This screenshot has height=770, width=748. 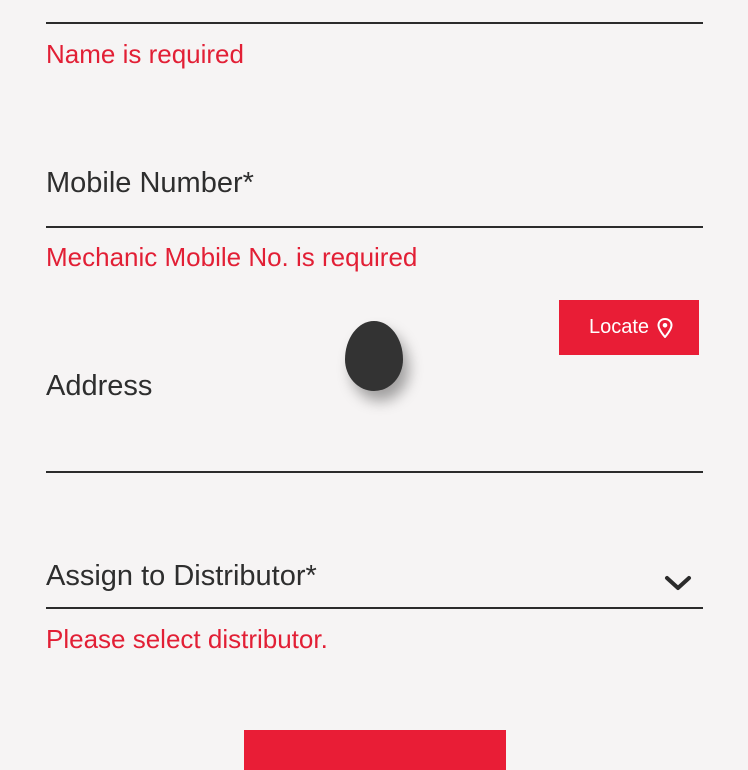 I want to click on distributor-label: Assign to Distributor*, so click(x=181, y=576).